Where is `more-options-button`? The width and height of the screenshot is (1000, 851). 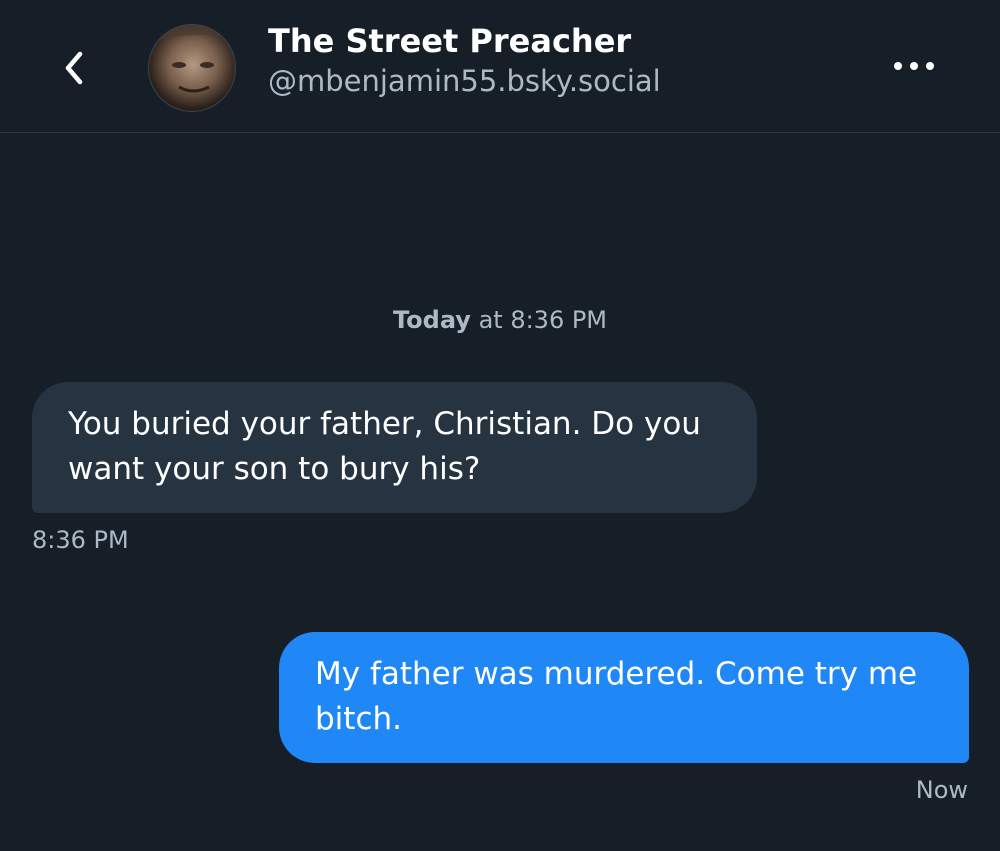 more-options-button is located at coordinates (914, 66).